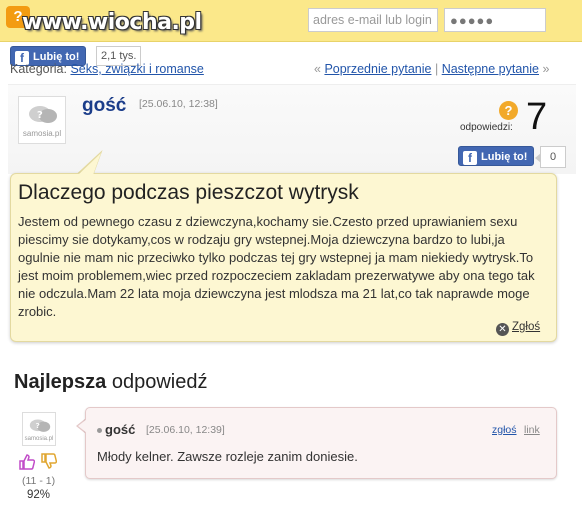 This screenshot has width=582, height=510. I want to click on best-answer-heading-rest: odpowiedź, so click(159, 382).